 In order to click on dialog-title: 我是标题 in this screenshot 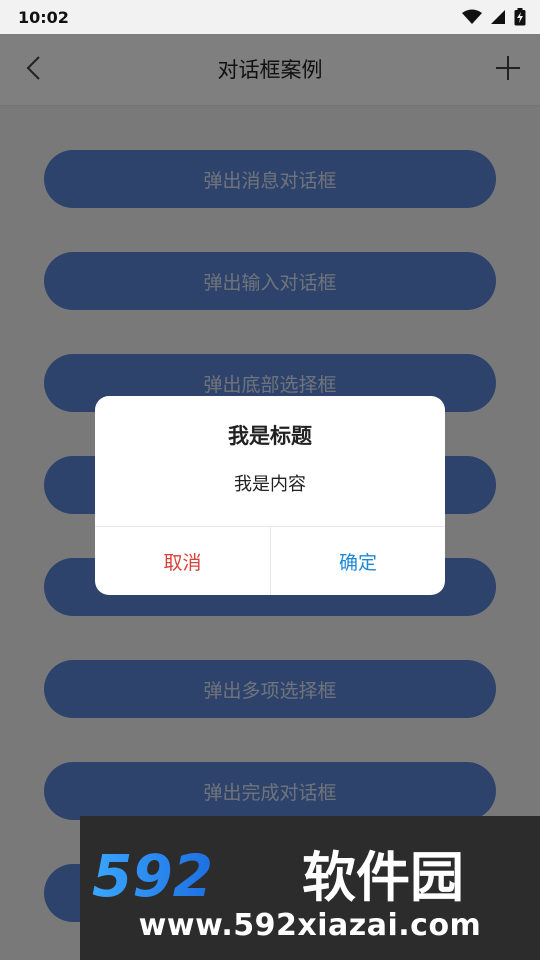, I will do `click(270, 436)`.